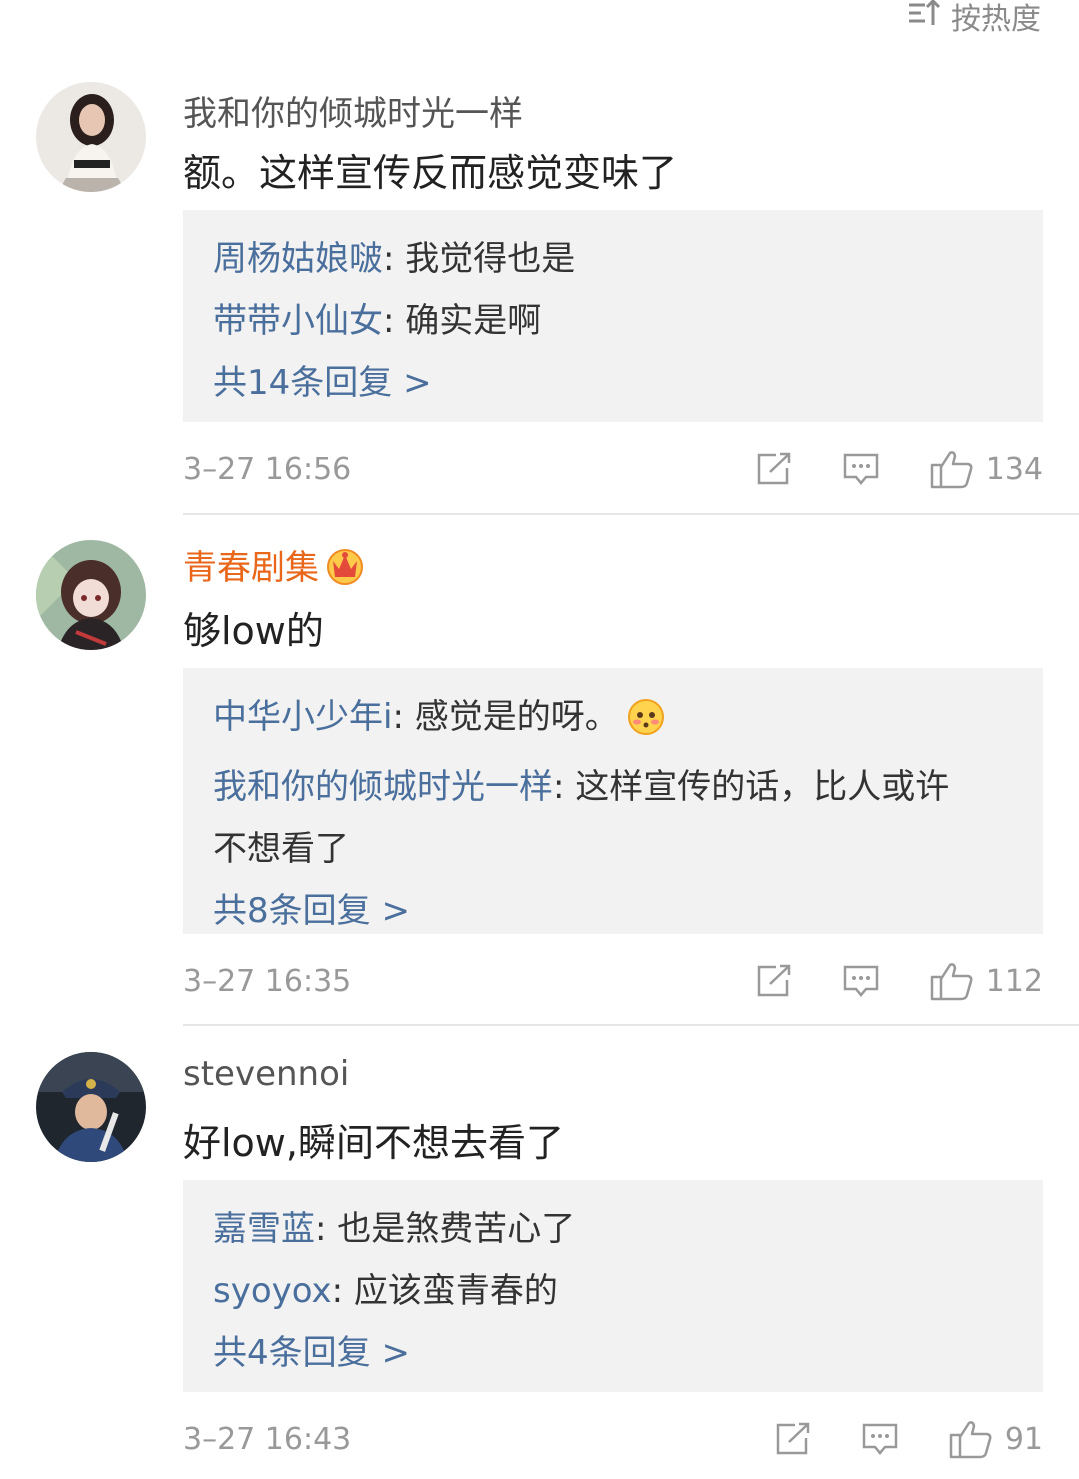 The width and height of the screenshot is (1079, 1479). Describe the element at coordinates (373, 1143) in the screenshot. I see `comment-text: 好low,瞬间不想去看了` at that location.